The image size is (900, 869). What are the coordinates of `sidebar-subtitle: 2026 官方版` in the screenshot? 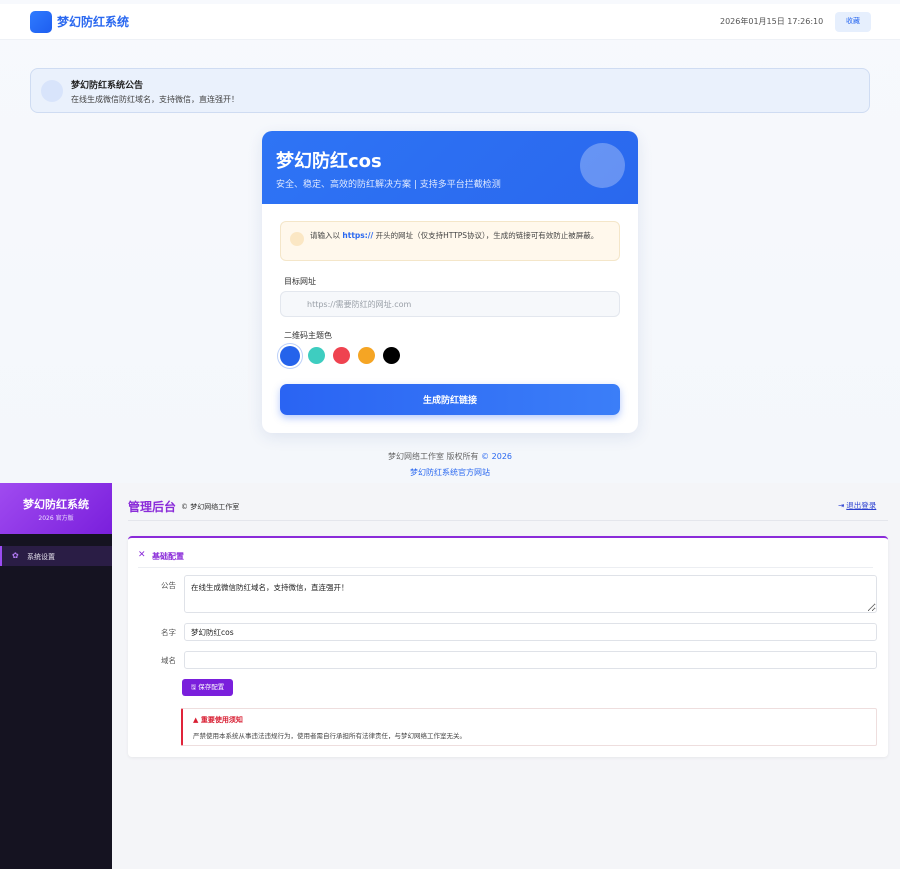 It's located at (56, 518).